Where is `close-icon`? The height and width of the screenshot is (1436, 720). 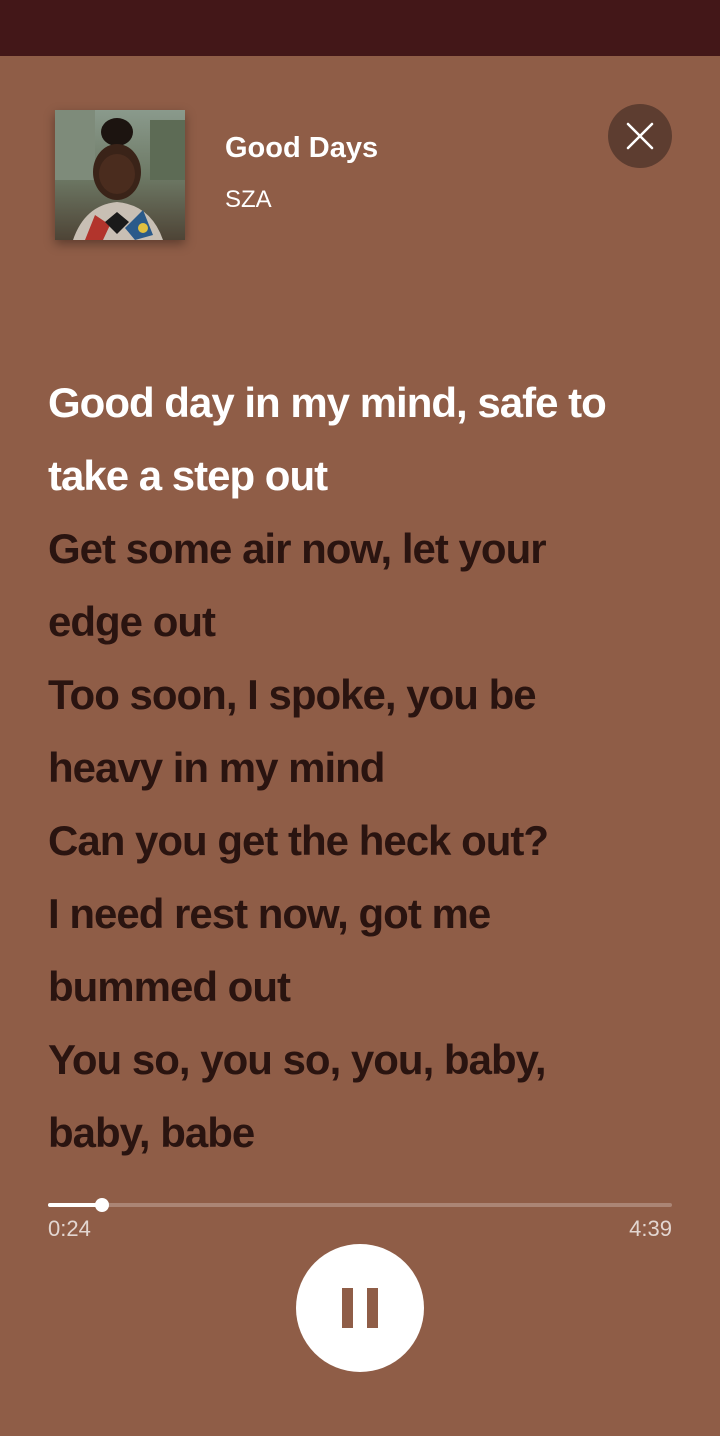 close-icon is located at coordinates (640, 136).